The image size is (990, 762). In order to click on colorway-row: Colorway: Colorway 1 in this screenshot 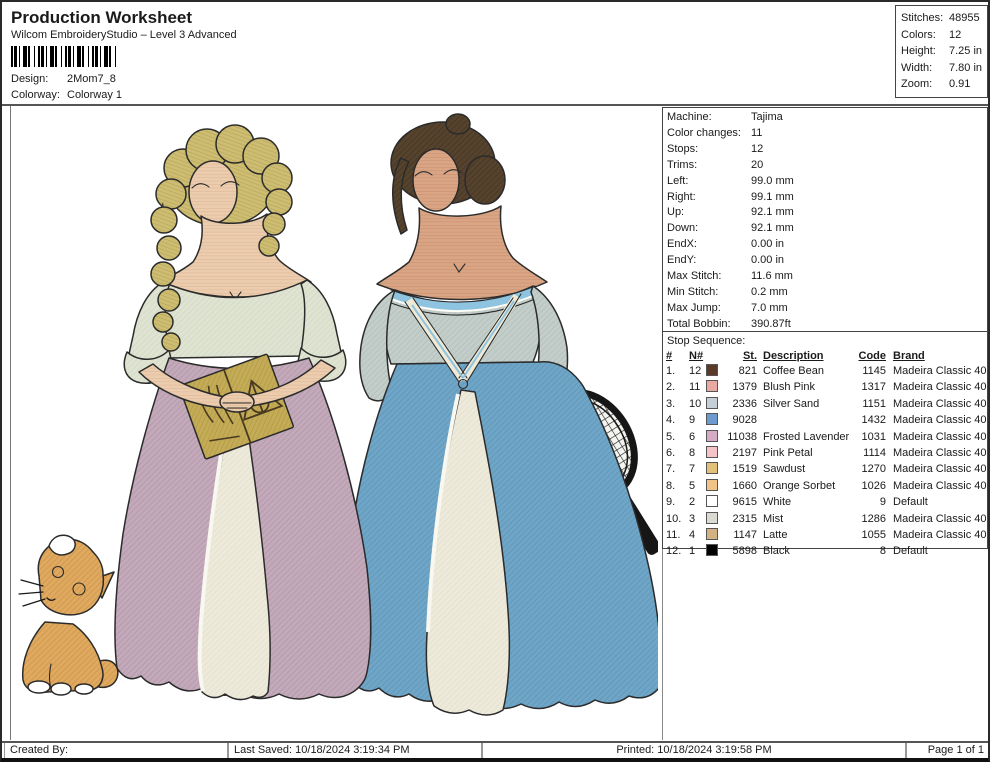, I will do `click(66, 95)`.